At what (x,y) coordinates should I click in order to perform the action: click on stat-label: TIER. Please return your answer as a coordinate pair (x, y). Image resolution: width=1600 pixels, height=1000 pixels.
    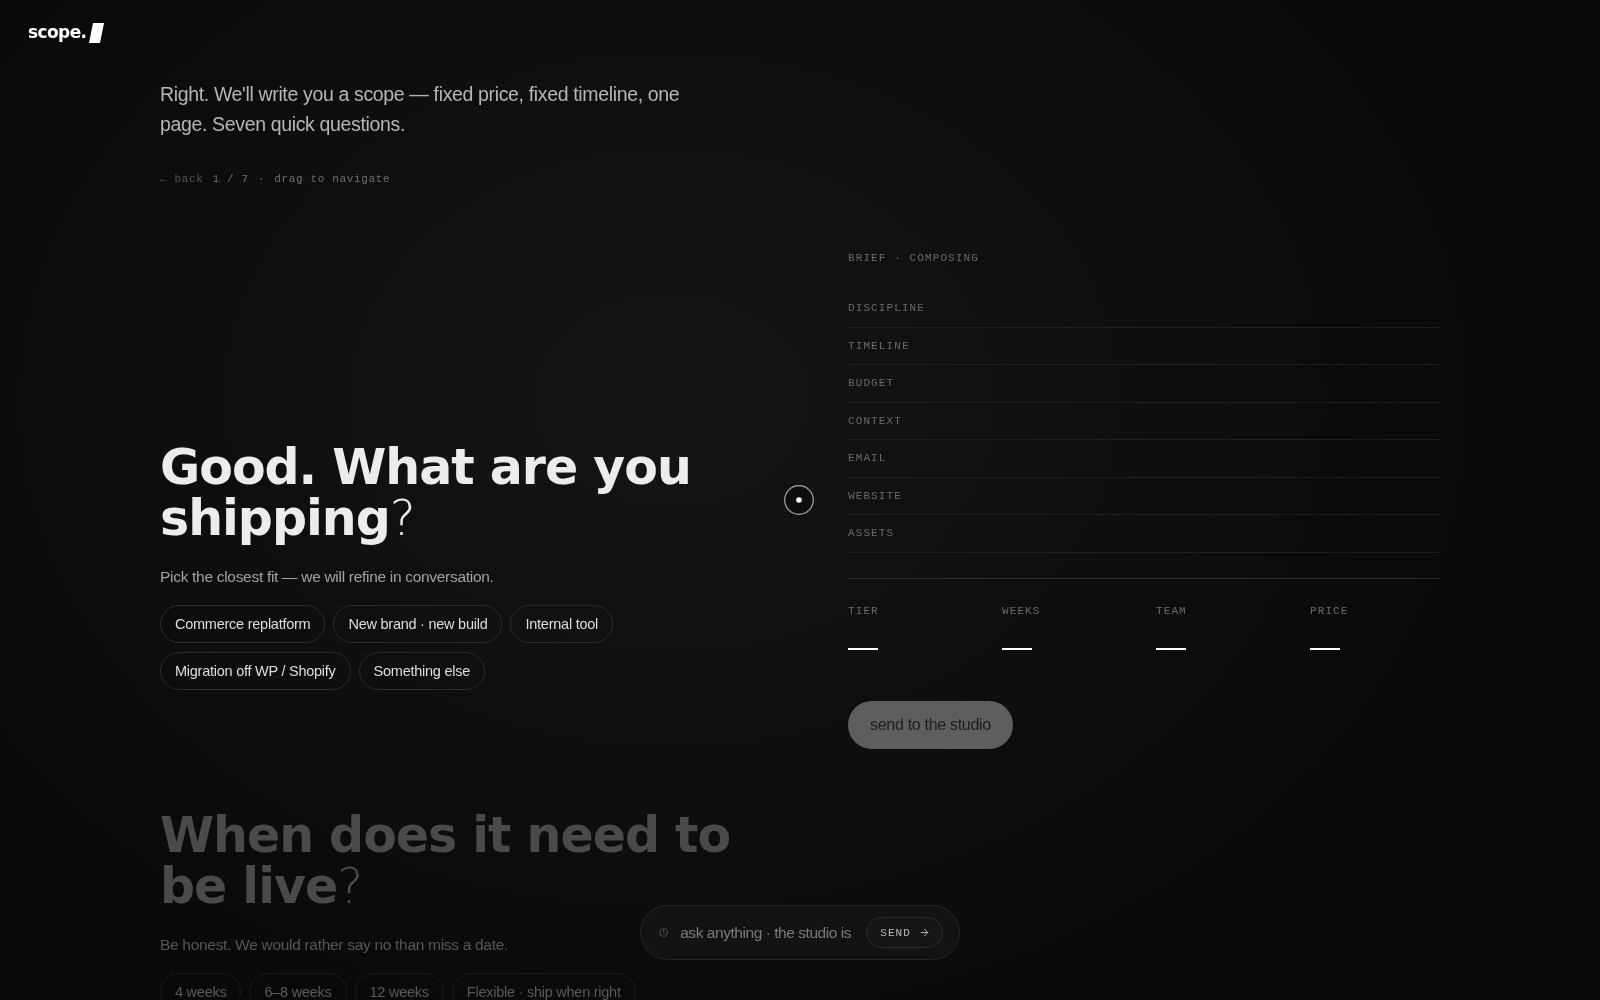
    Looking at the image, I should click on (863, 611).